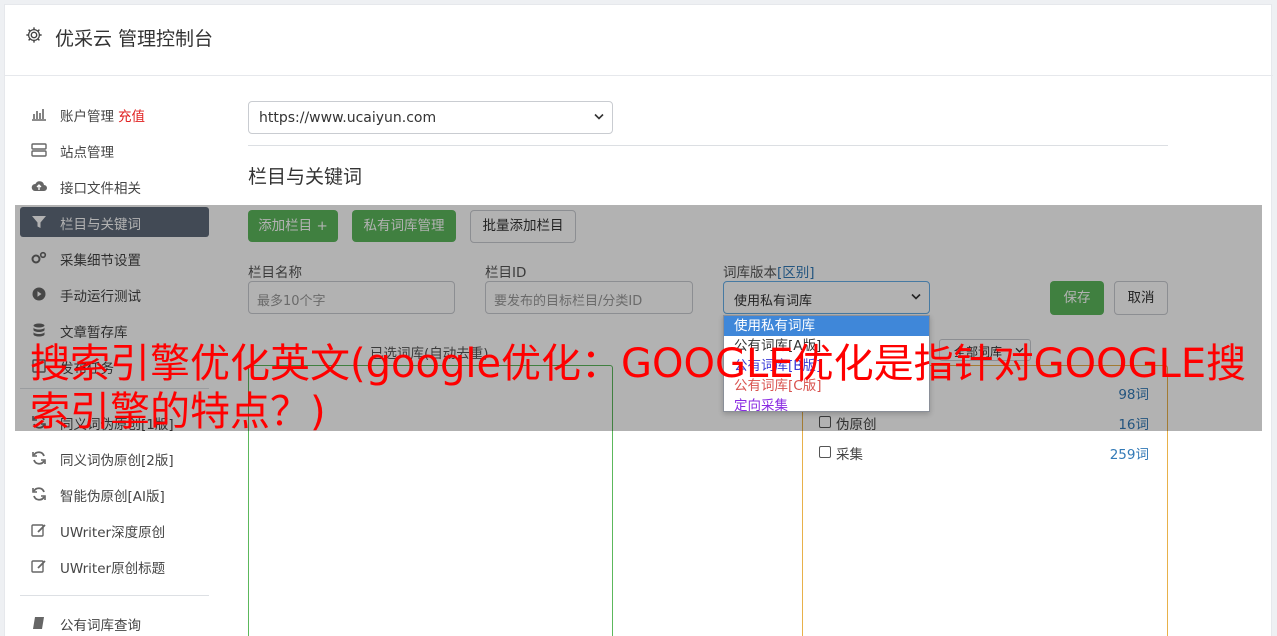 Image resolution: width=1277 pixels, height=636 pixels. I want to click on cloud-upload-icon, so click(39, 186).